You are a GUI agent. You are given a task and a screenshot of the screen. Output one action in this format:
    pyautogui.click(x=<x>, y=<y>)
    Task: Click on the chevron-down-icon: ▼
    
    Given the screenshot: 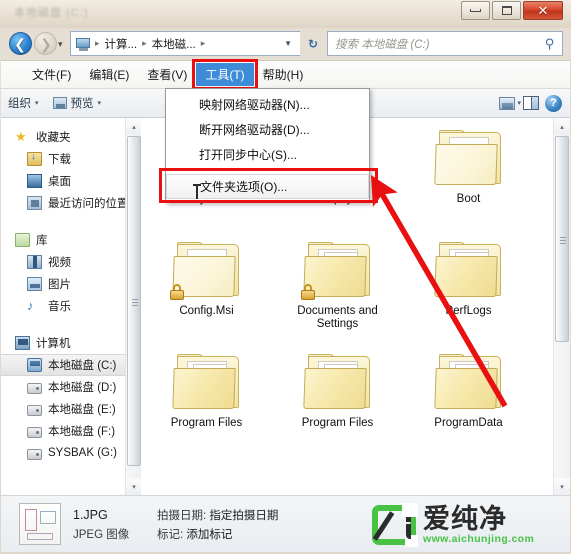 What is the action you would take?
    pyautogui.click(x=292, y=43)
    